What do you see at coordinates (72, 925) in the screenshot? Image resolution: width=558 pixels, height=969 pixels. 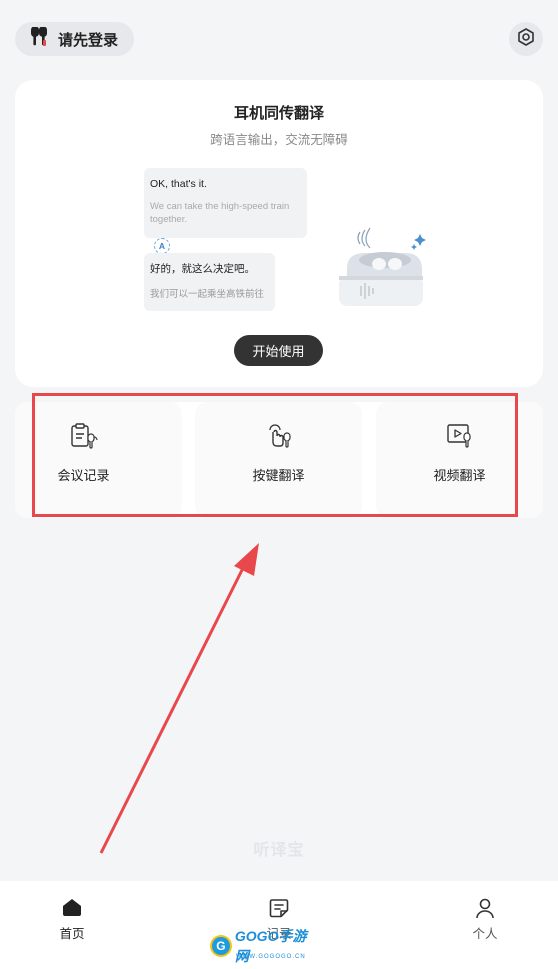 I see `tab-home: 首页` at bounding box center [72, 925].